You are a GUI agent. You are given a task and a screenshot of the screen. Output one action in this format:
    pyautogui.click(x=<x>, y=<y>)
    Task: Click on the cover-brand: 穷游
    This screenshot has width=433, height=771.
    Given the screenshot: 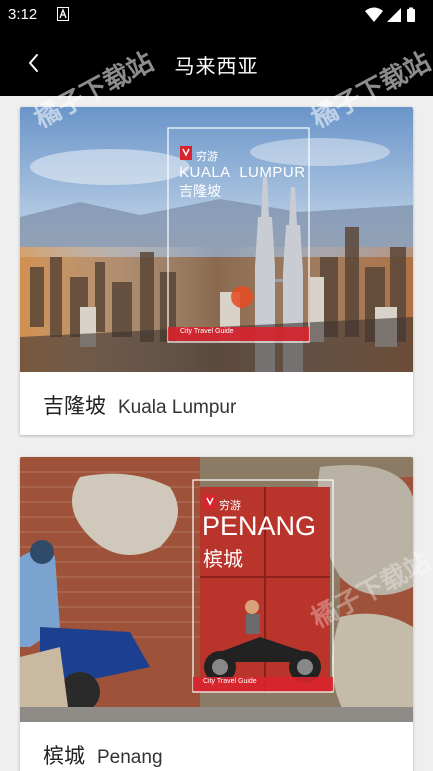 What is the action you would take?
    pyautogui.click(x=207, y=157)
    